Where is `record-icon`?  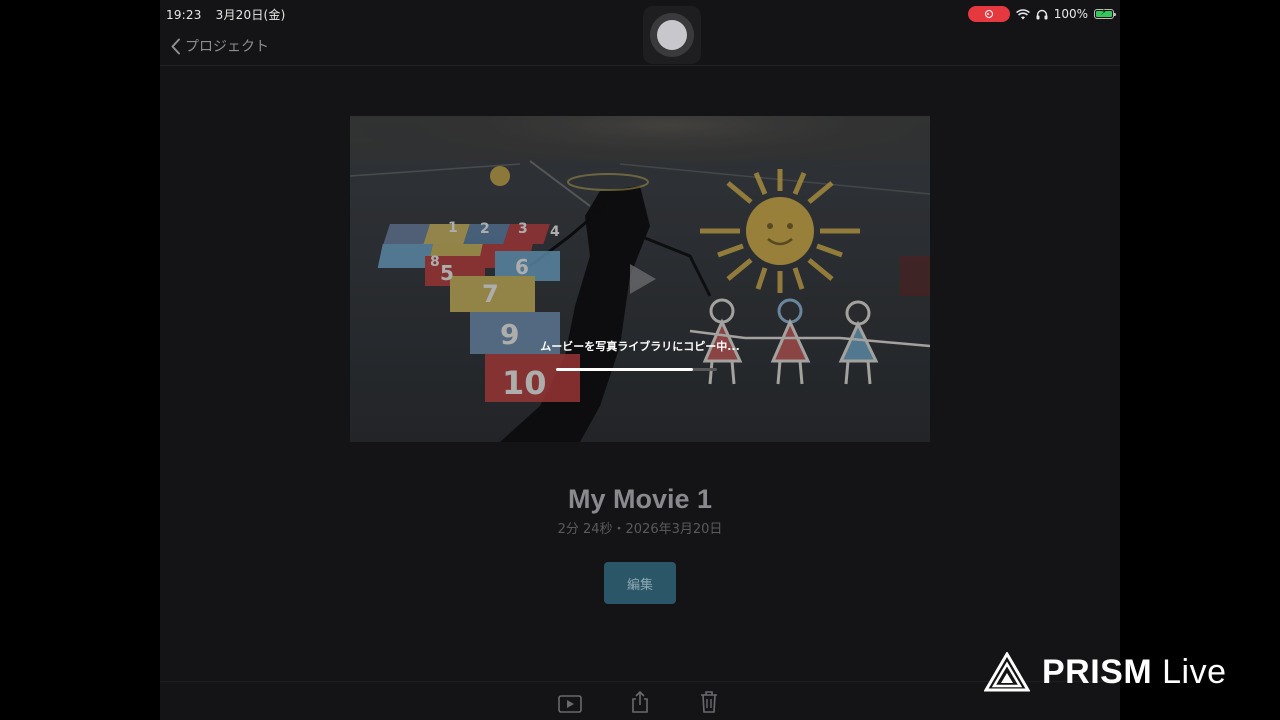
record-icon is located at coordinates (988, 14).